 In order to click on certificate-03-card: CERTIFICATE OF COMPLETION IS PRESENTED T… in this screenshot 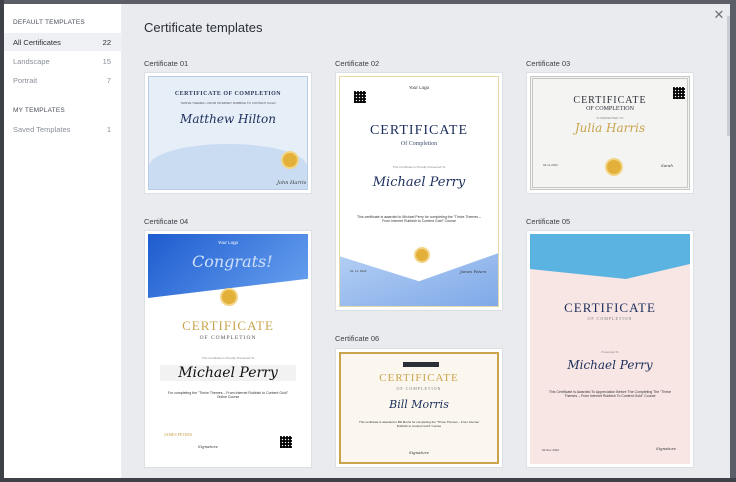, I will do `click(610, 133)`.